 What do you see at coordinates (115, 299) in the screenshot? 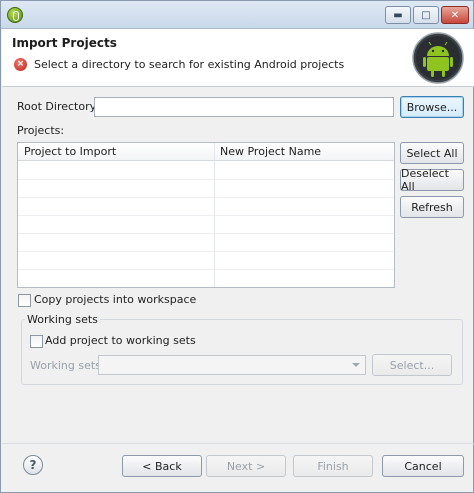
I see `copy-into-workspace-label: Copy projects into workspace` at bounding box center [115, 299].